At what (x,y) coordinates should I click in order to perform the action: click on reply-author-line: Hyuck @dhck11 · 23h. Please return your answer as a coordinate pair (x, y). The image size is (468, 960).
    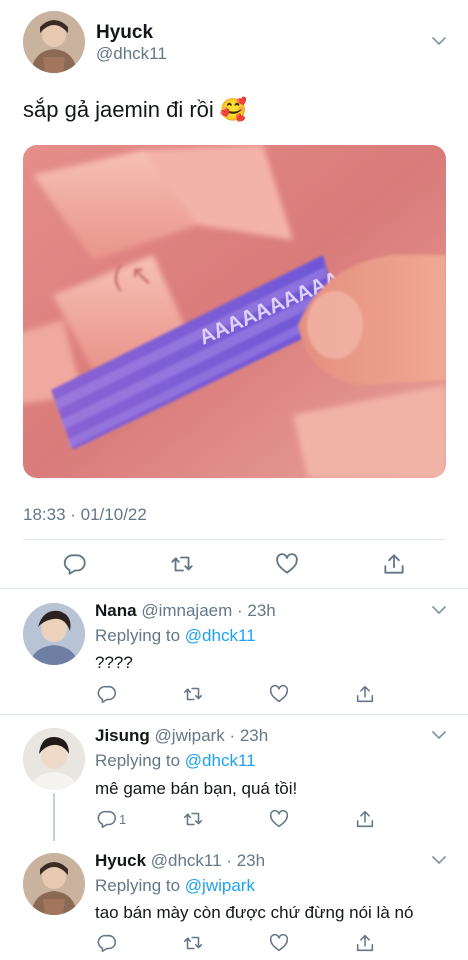
    Looking at the image, I should click on (180, 861).